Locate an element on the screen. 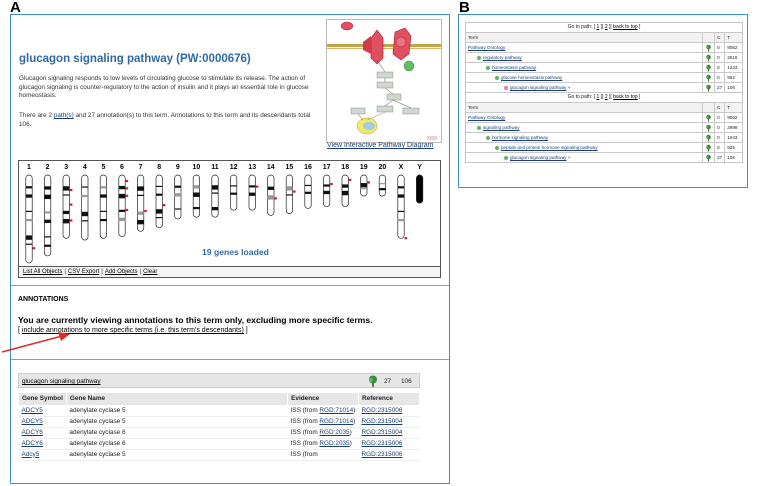 The width and height of the screenshot is (760, 486). chromosome-Y: Y is located at coordinates (420, 184).